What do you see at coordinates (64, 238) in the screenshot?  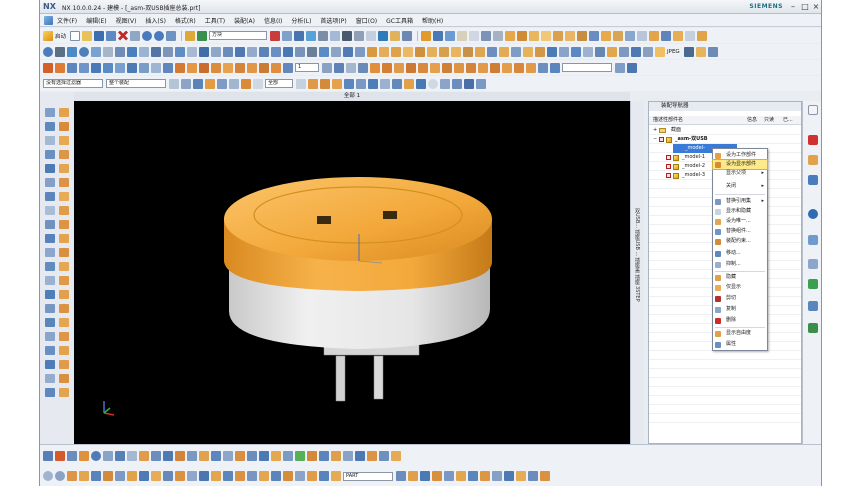 I see `pocket-feature-icon` at bounding box center [64, 238].